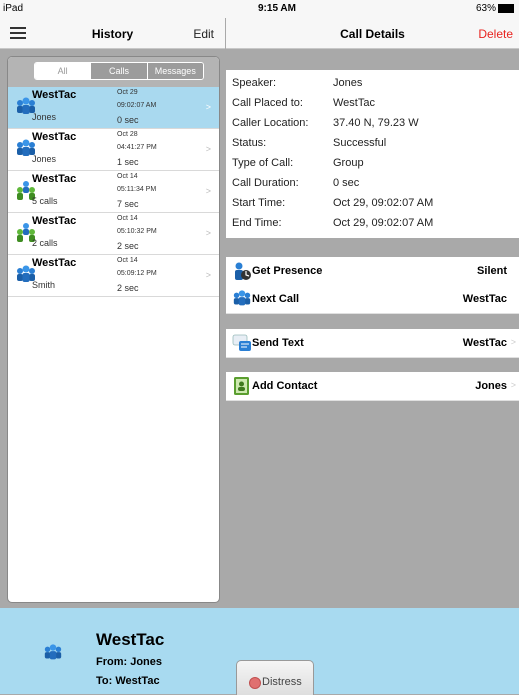 The image size is (519, 695). What do you see at coordinates (128, 120) in the screenshot?
I see `row-duration: 0 sec` at bounding box center [128, 120].